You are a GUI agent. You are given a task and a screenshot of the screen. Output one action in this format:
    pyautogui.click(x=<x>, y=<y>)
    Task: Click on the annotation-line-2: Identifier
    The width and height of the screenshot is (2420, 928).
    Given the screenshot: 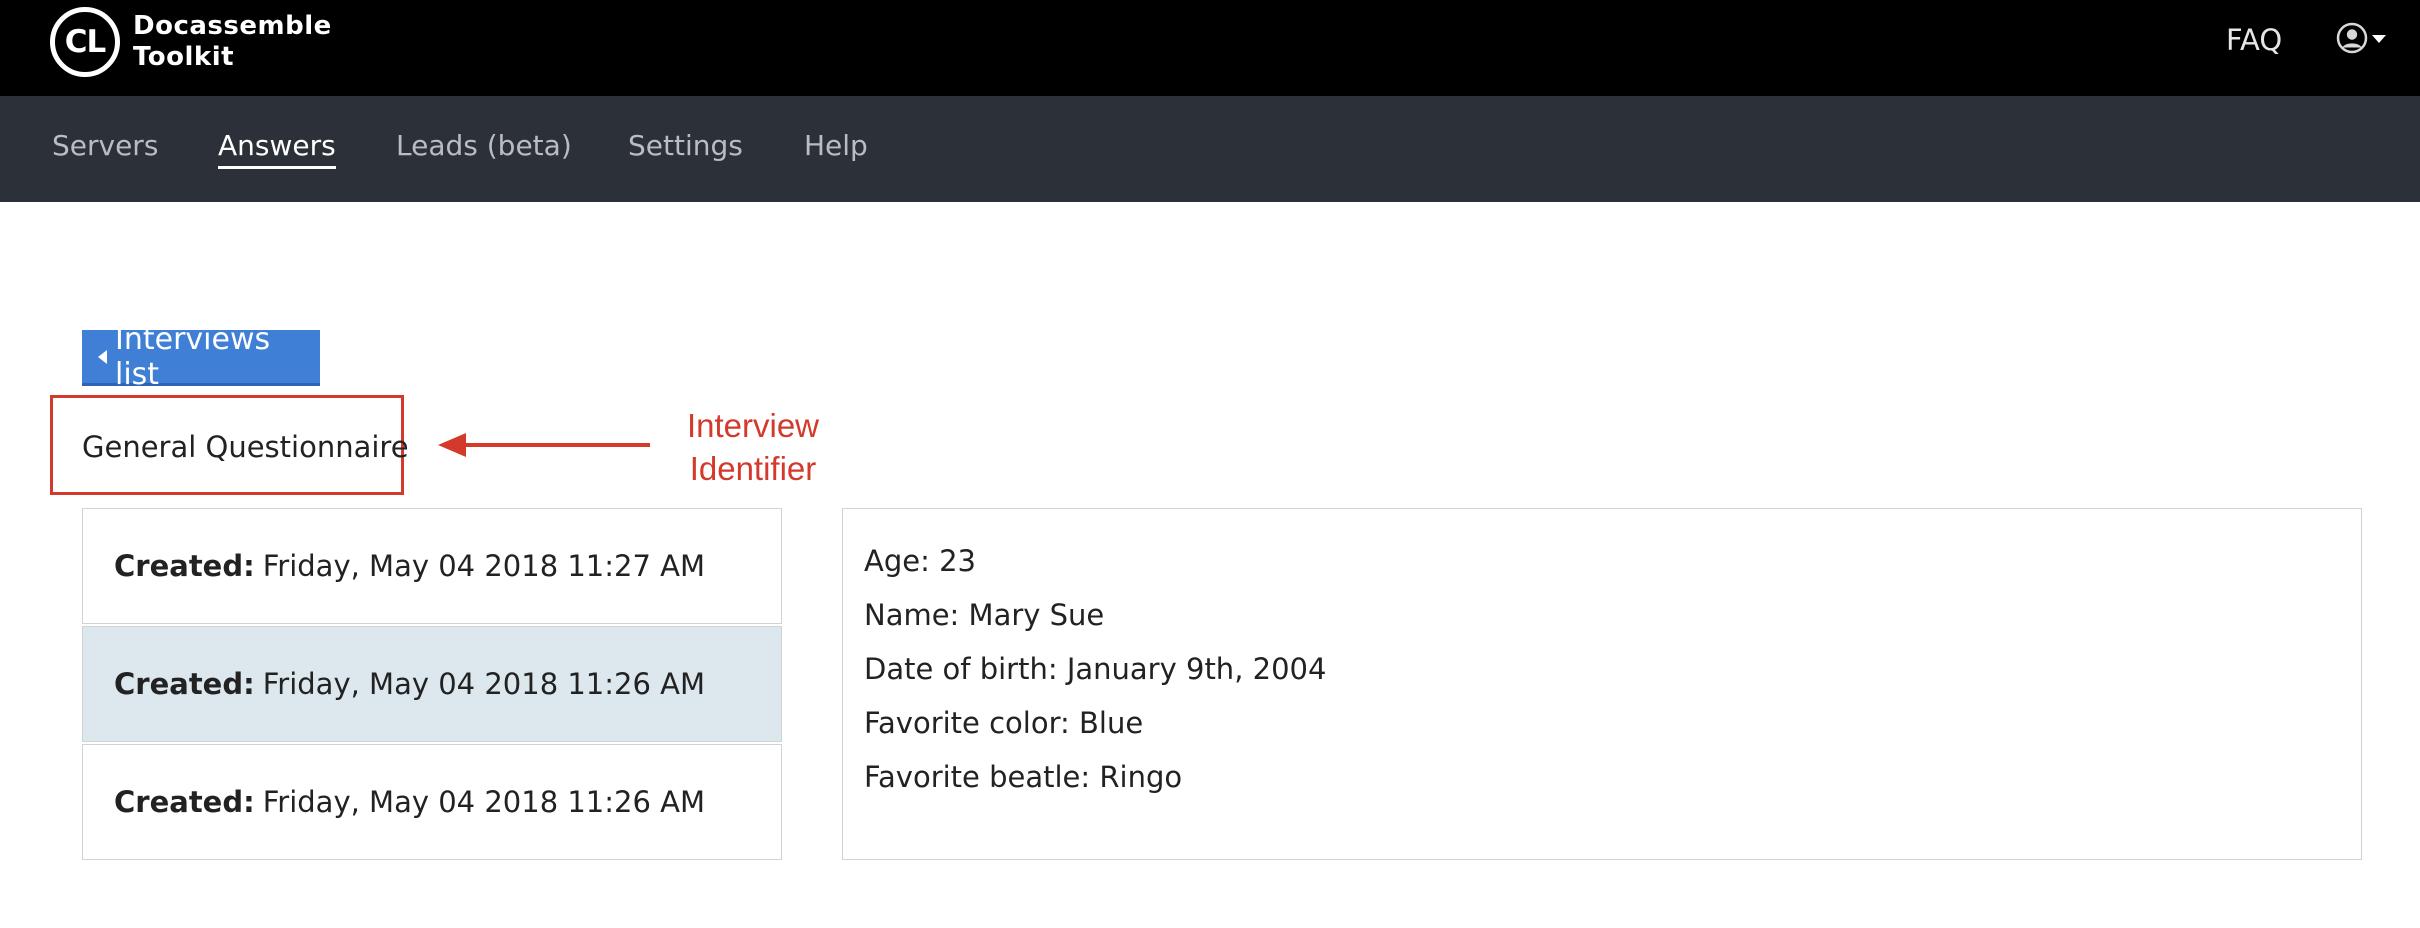 What is the action you would take?
    pyautogui.click(x=753, y=468)
    